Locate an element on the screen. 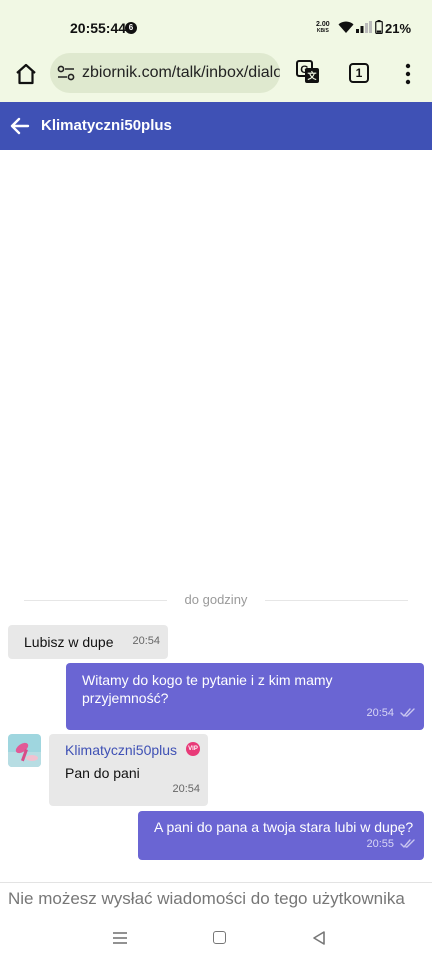  network-speed-value: 2.00 is located at coordinates (323, 24).